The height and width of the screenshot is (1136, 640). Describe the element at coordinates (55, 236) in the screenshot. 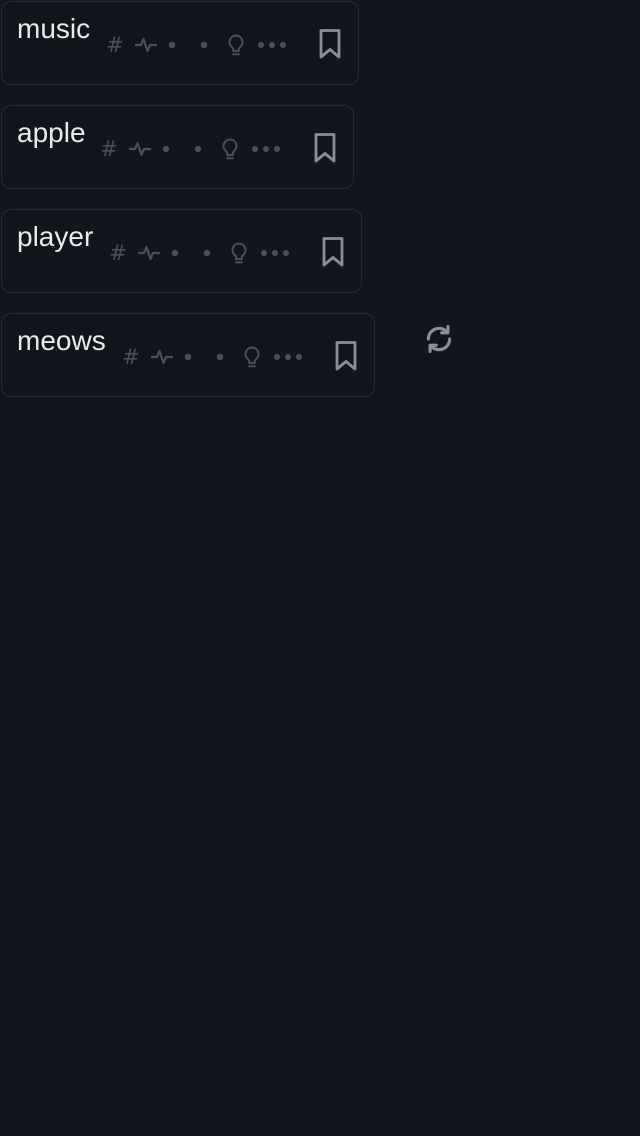

I see `tag-label: player` at that location.